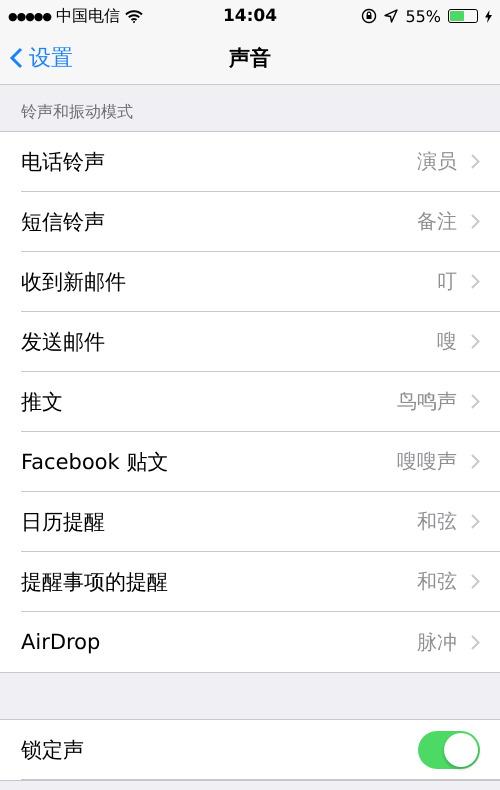 Image resolution: width=500 pixels, height=790 pixels. I want to click on back-chevron-icon, so click(16, 58).